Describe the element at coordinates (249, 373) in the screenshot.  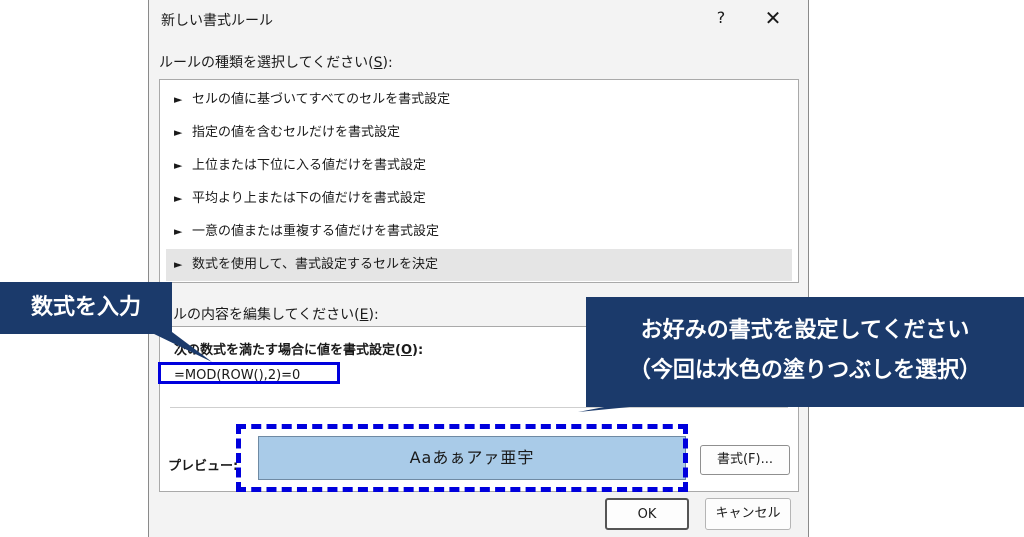
I see `formula-highlight` at that location.